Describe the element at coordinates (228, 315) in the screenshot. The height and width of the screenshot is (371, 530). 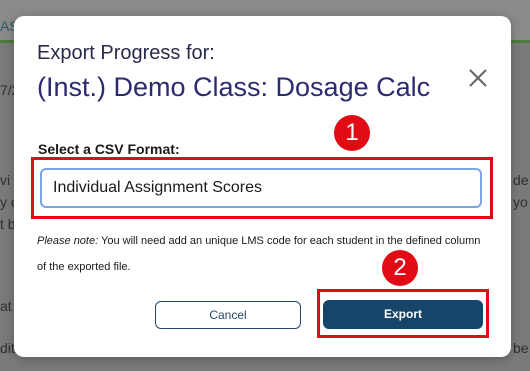
I see `cancel-button: Cancel` at that location.